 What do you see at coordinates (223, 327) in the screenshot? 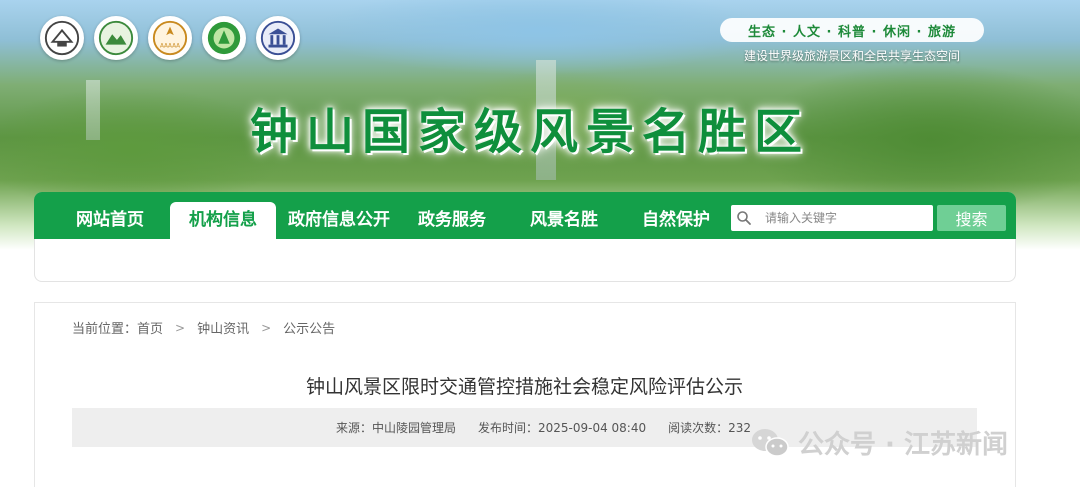
I see `breadcrumb-item-news: 钟山资讯` at bounding box center [223, 327].